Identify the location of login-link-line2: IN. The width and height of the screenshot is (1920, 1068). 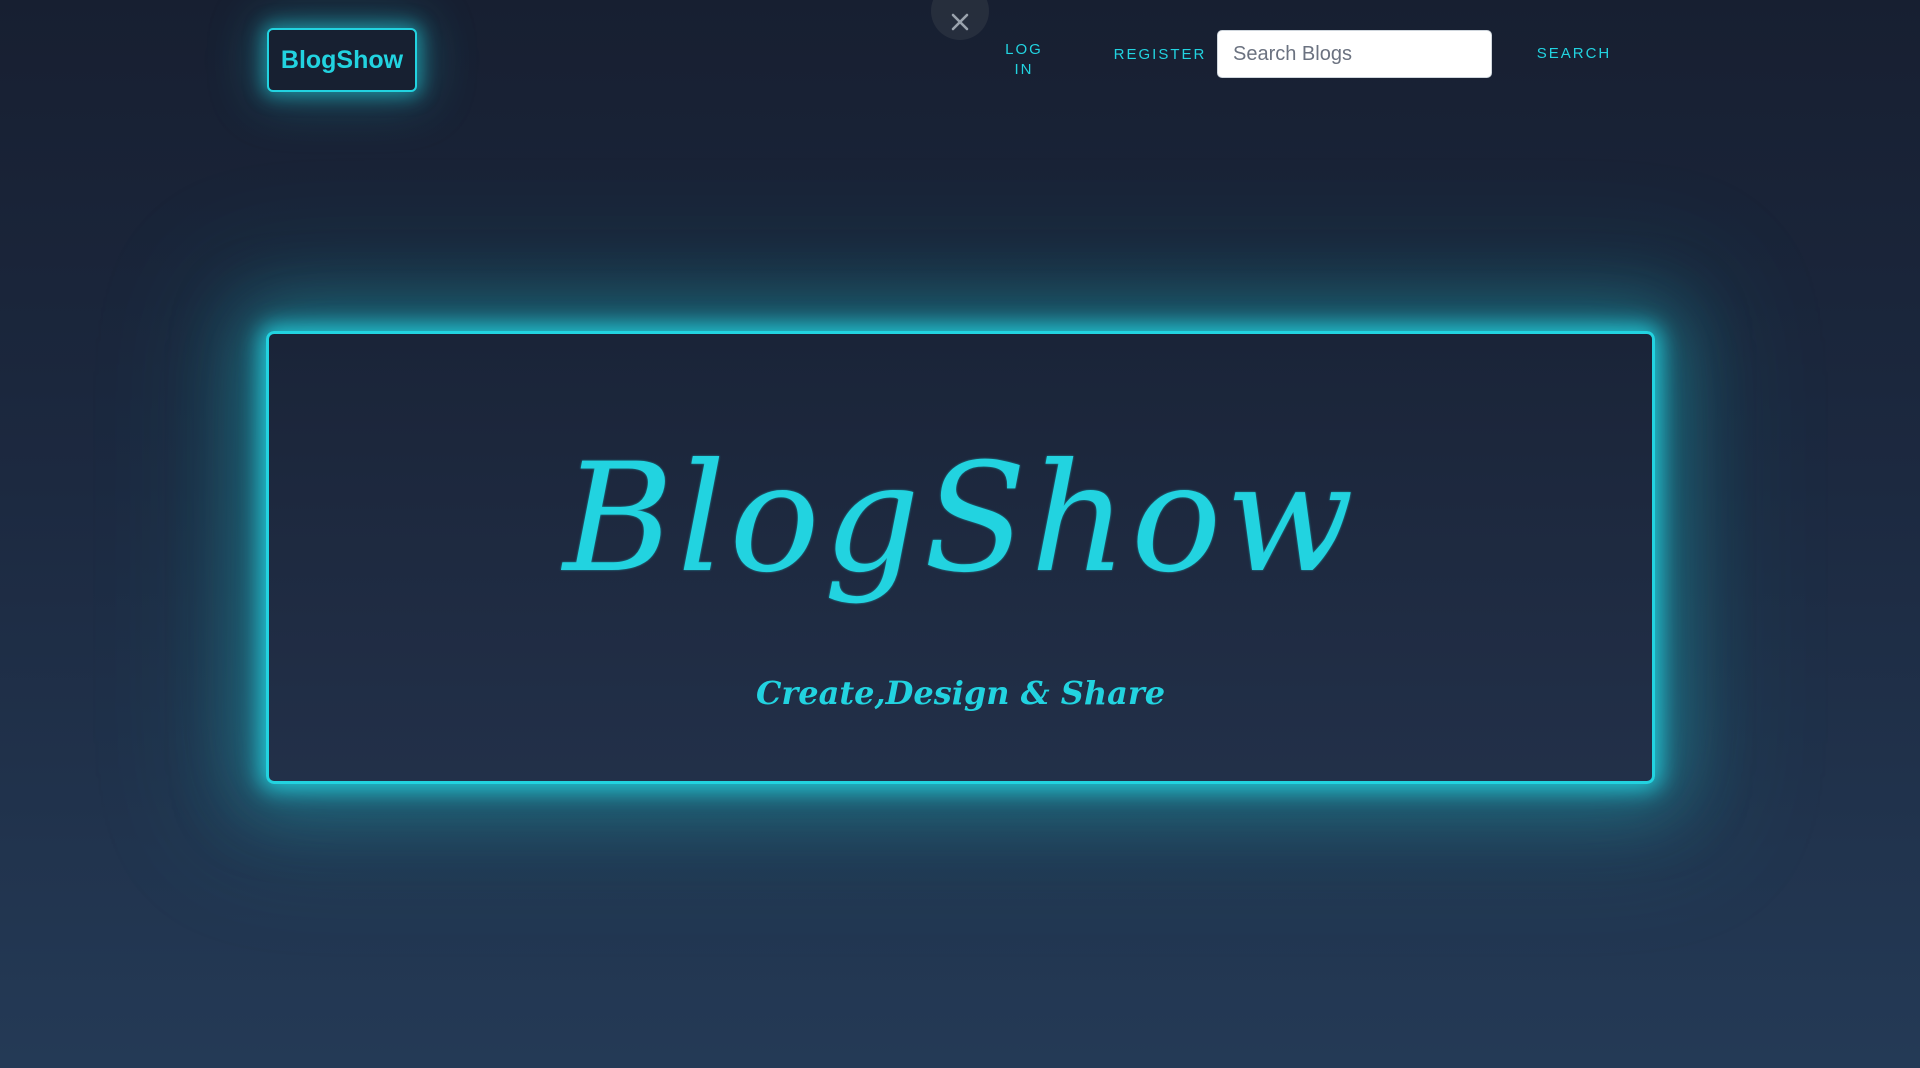
(1024, 69).